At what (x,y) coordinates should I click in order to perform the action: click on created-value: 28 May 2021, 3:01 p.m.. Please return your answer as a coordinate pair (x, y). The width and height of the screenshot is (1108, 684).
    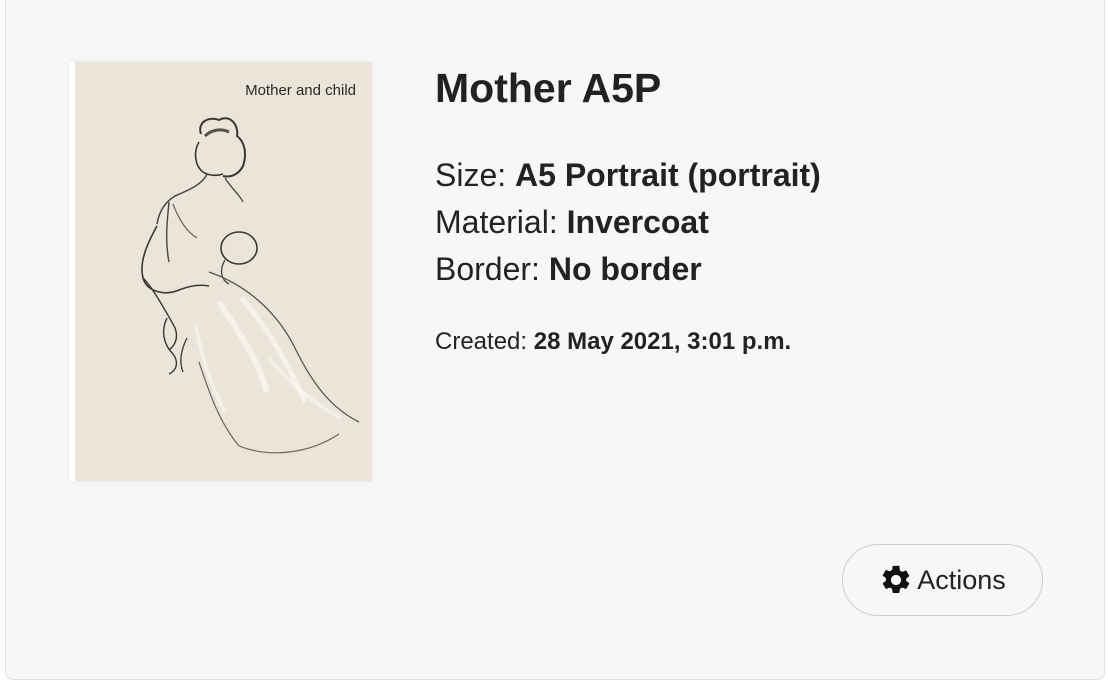
    Looking at the image, I should click on (662, 341).